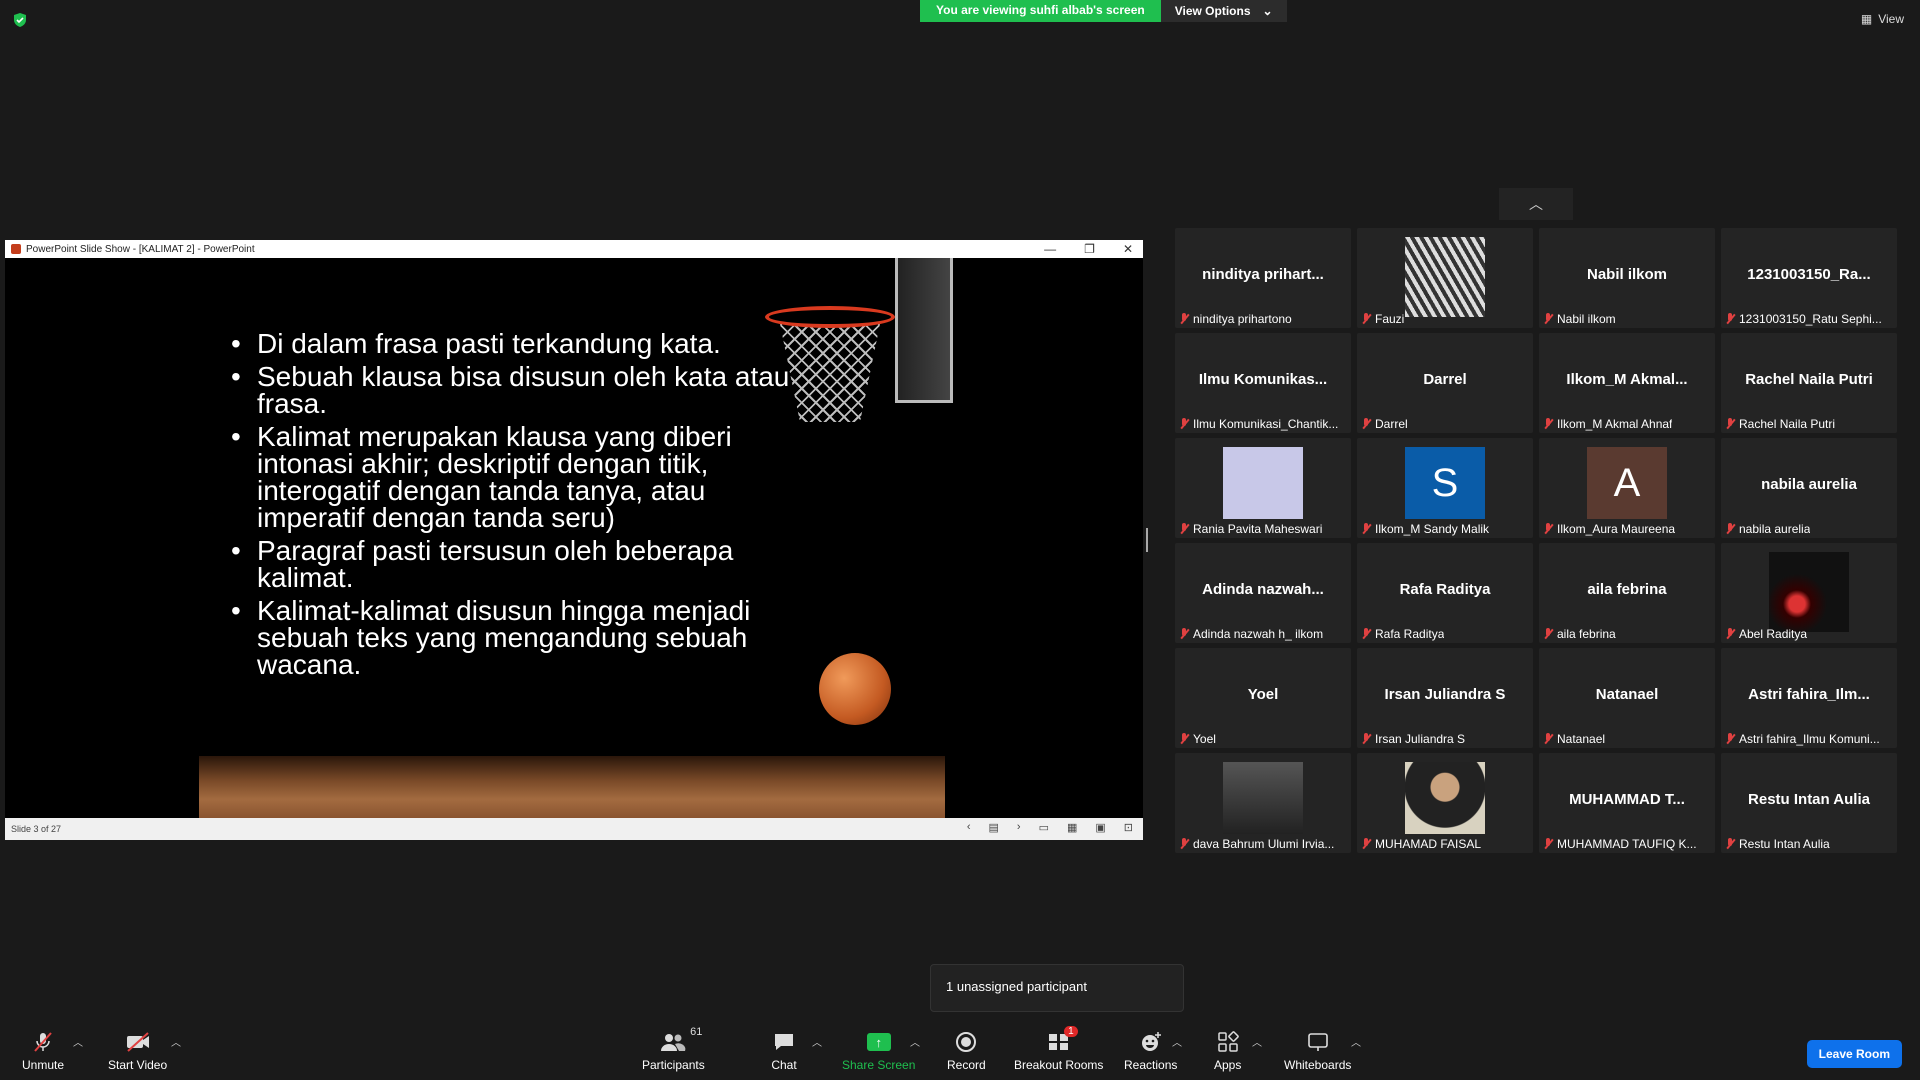 The width and height of the screenshot is (1920, 1080). Describe the element at coordinates (966, 1065) in the screenshot. I see `record-label: Record` at that location.